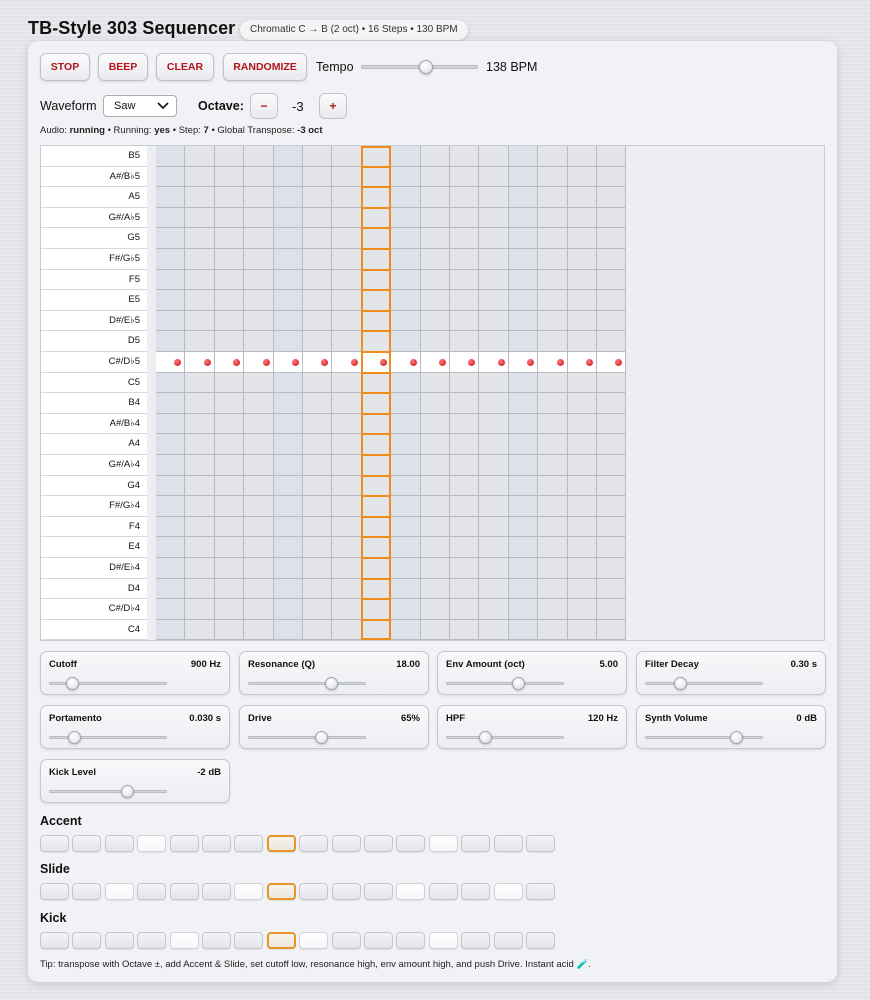 The height and width of the screenshot is (1000, 870). Describe the element at coordinates (281, 940) in the screenshot. I see `kick-step-button` at that location.